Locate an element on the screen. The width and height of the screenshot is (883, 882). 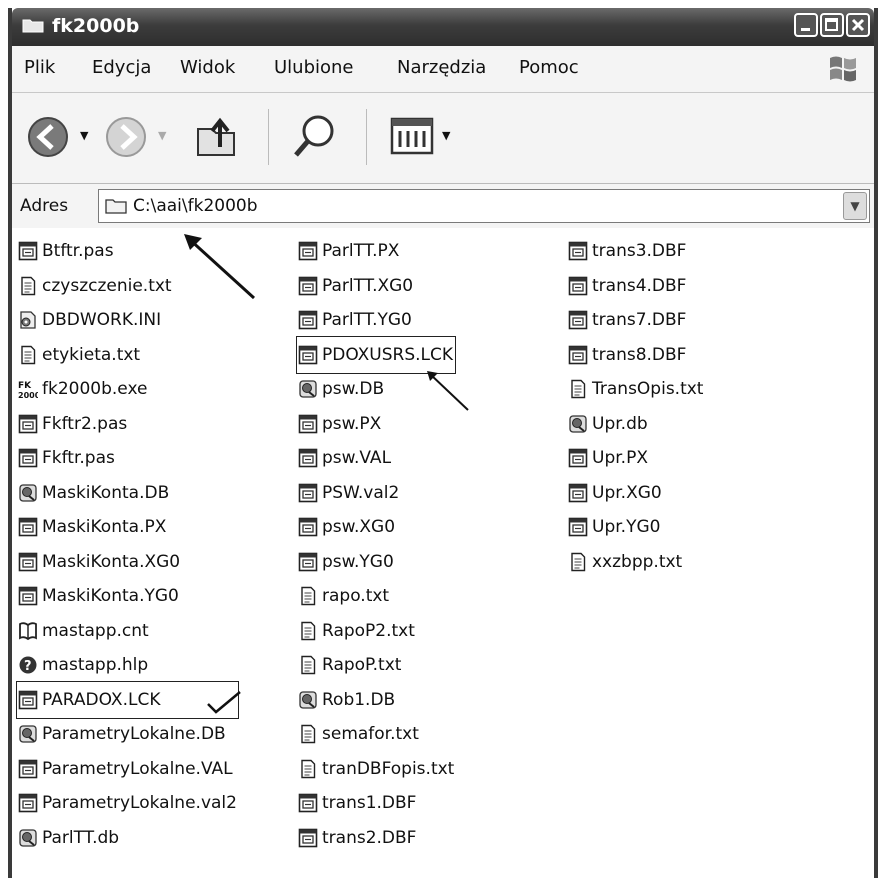
maximize-icon is located at coordinates (831, 24).